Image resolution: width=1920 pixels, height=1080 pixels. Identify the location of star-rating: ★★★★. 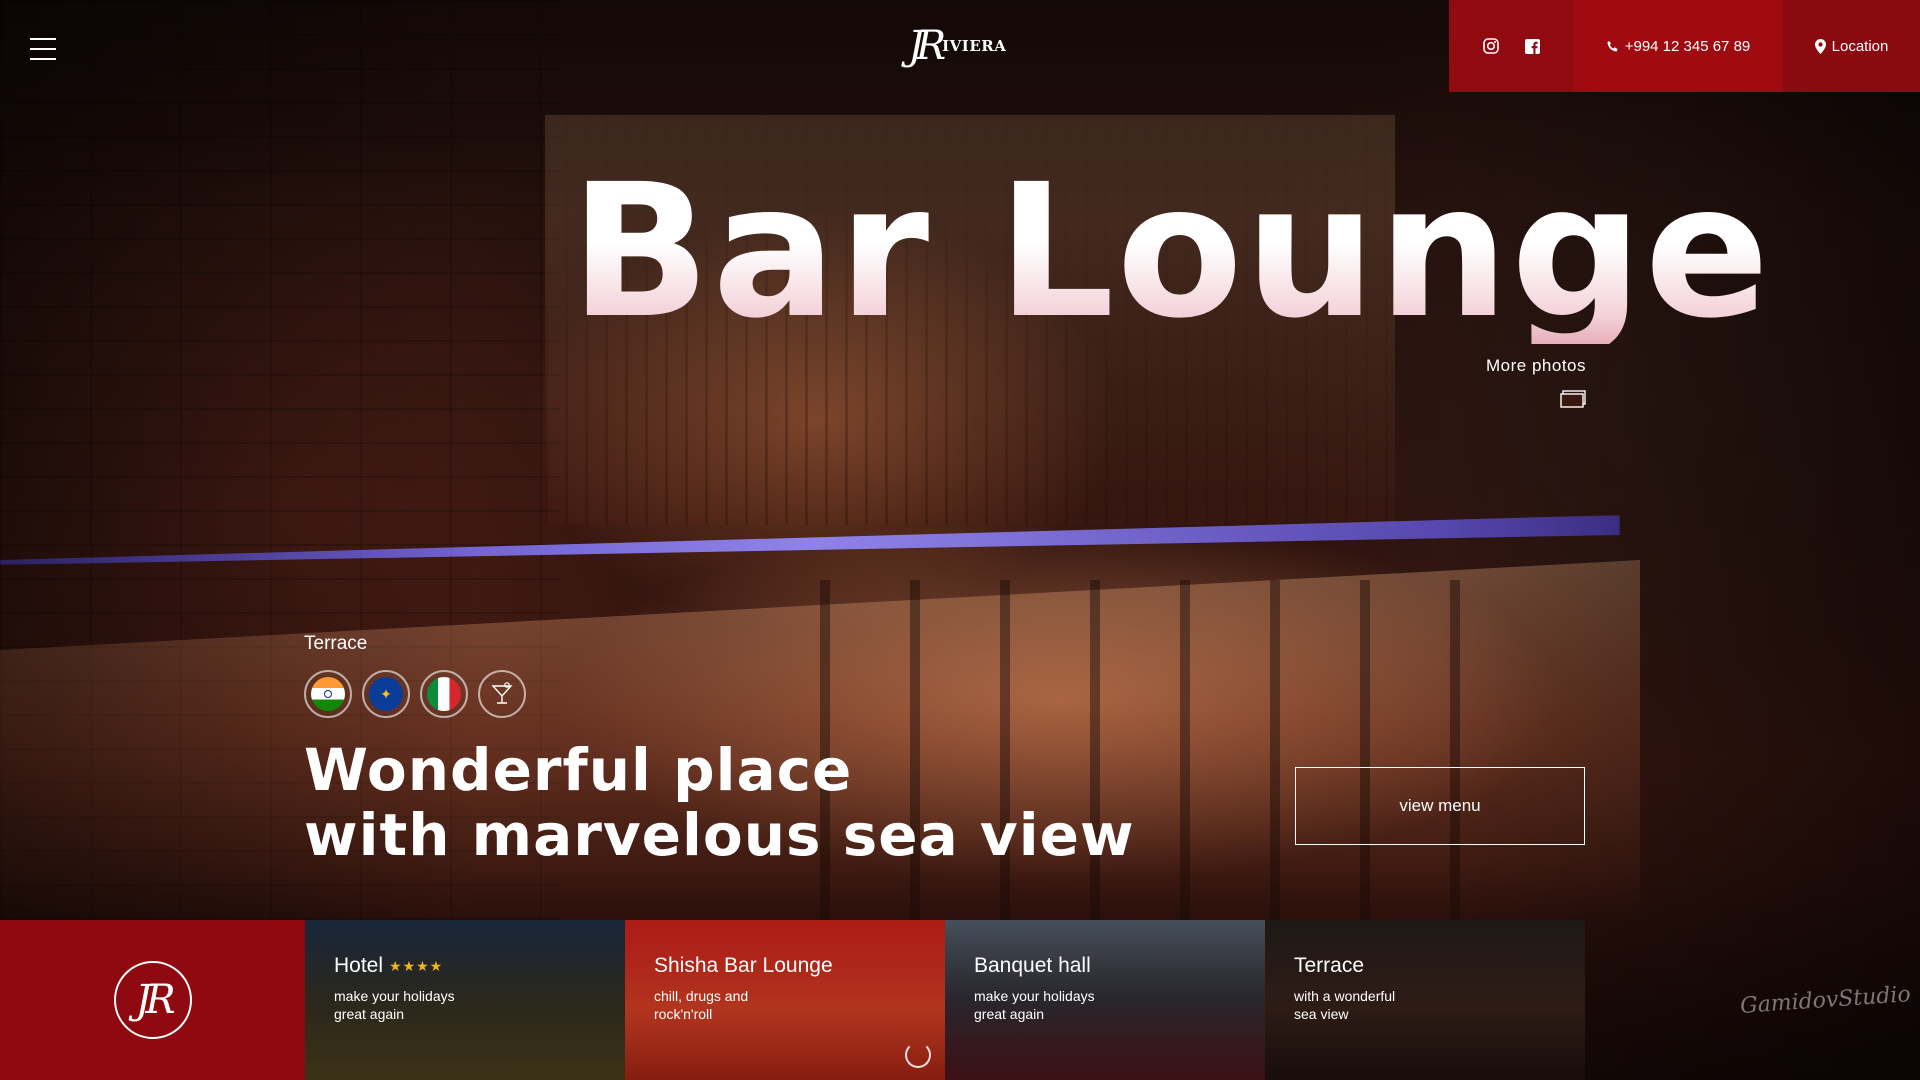
(416, 965).